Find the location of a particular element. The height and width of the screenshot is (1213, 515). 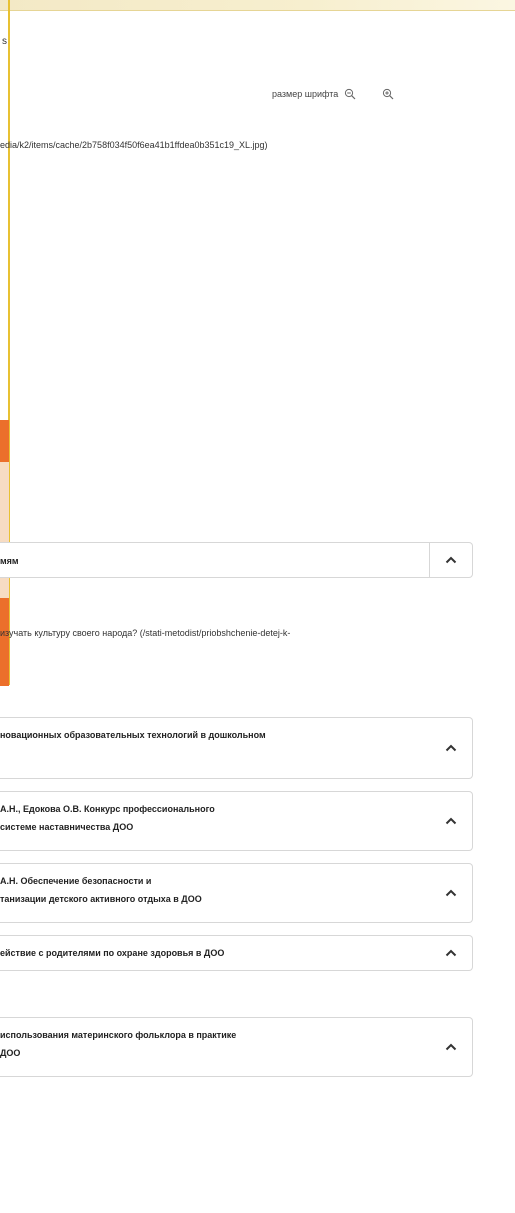

section-title: мям is located at coordinates (9, 561).